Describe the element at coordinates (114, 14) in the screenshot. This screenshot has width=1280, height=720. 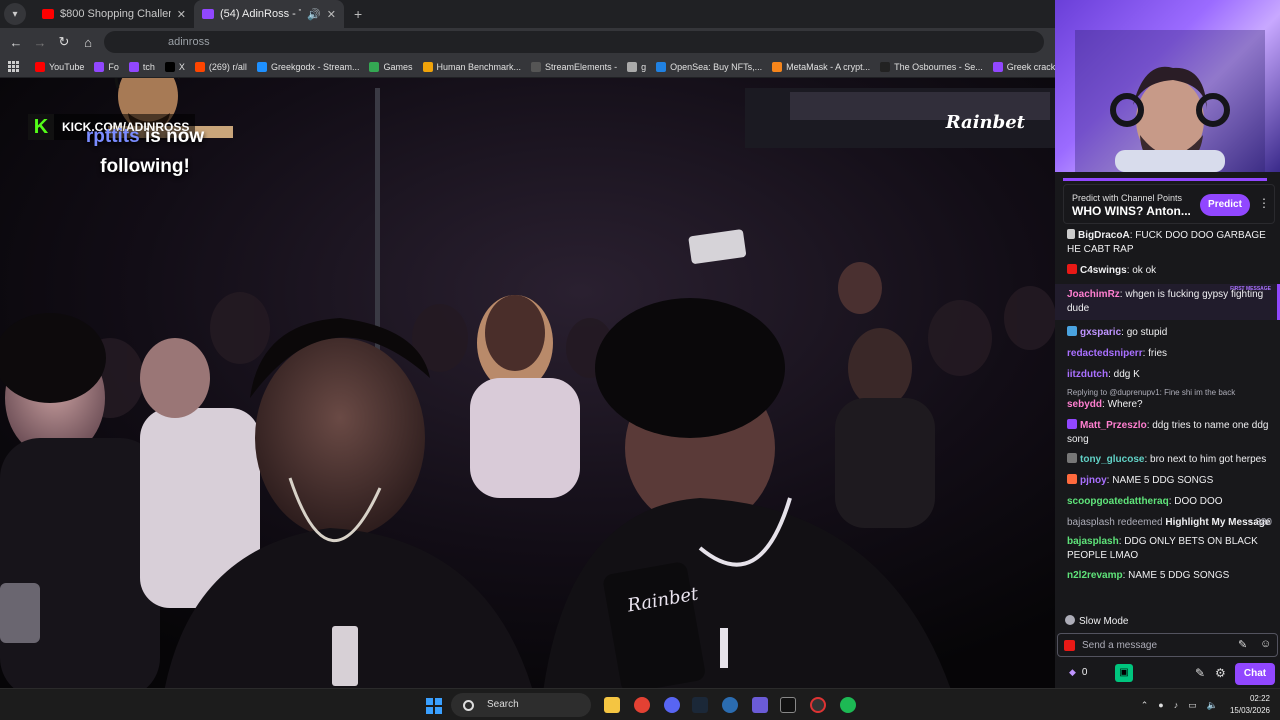
I see `tab-youtube: $800 Shopping Challenge Sai ✕` at that location.